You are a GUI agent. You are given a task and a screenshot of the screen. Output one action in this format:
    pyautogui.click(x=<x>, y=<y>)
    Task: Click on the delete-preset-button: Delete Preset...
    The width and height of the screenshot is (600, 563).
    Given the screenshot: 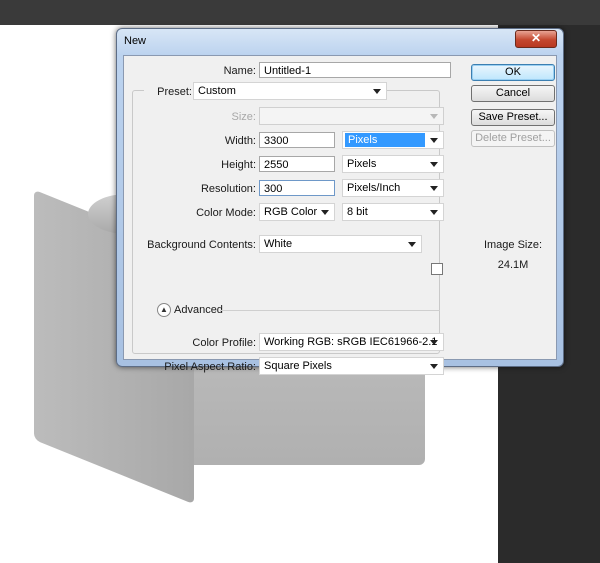 What is the action you would take?
    pyautogui.click(x=513, y=138)
    